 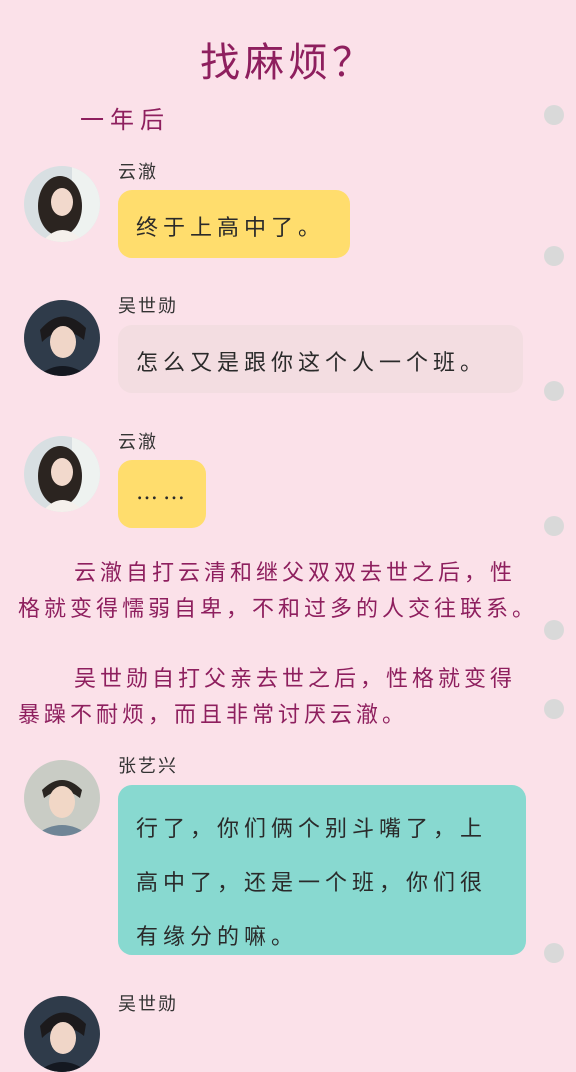 I want to click on message-bubble: 怎么又是跟你这个人一个班。, so click(x=320, y=359).